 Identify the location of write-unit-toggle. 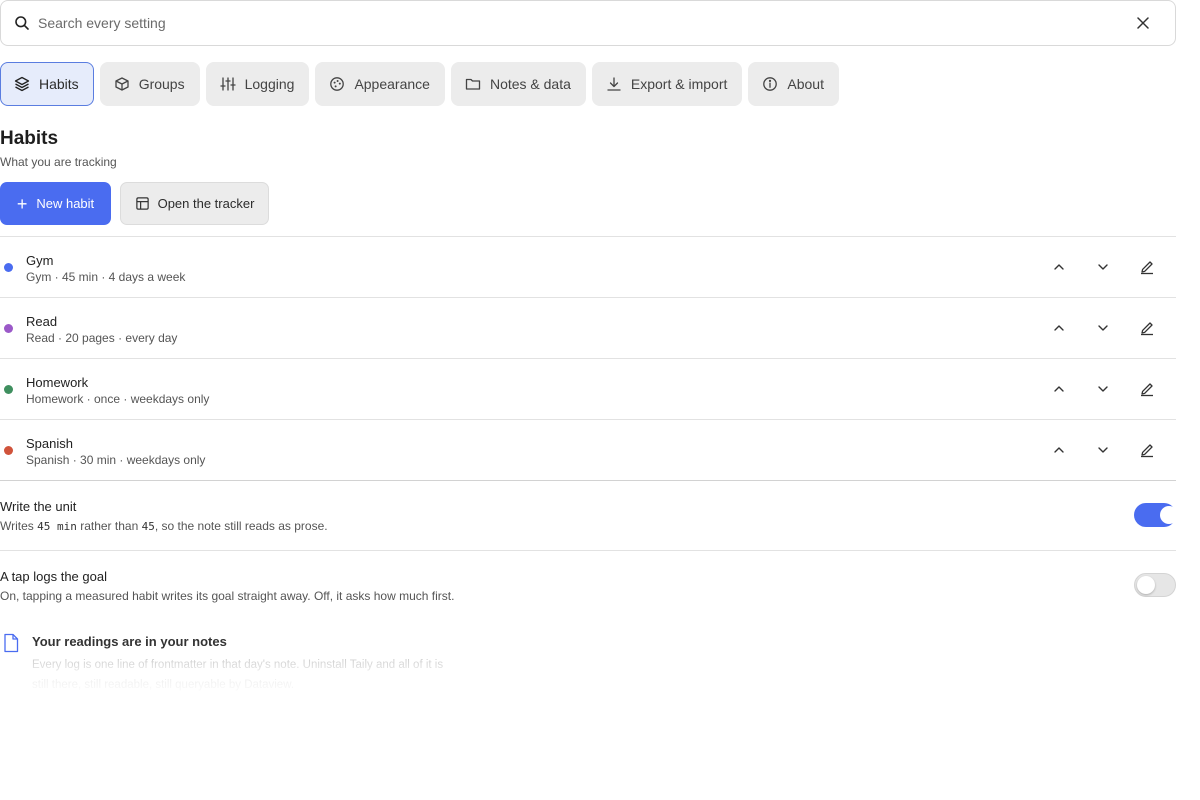
(1156, 515).